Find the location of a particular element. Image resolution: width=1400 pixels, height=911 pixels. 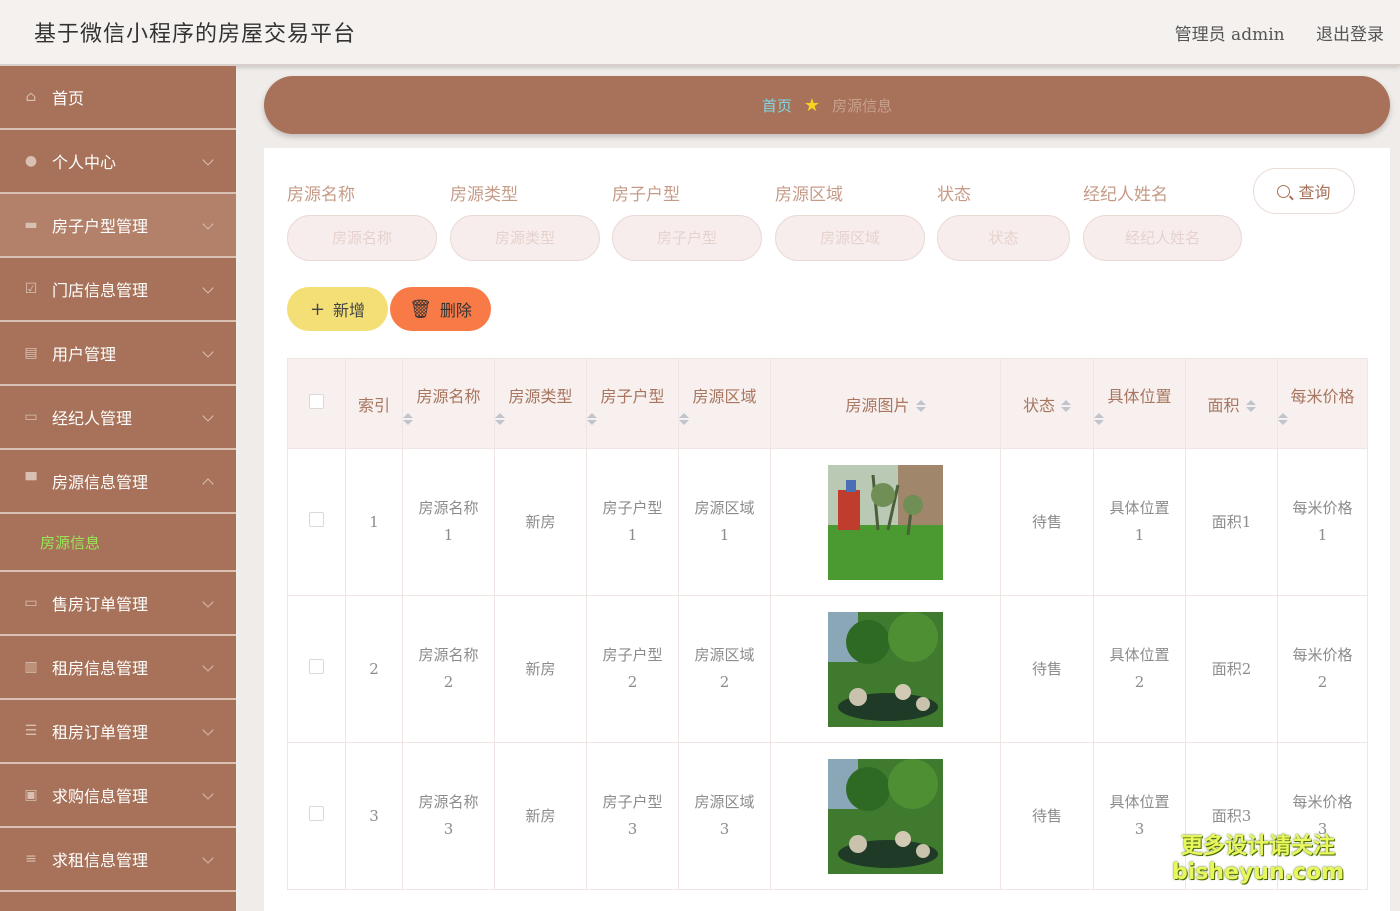

listing-name-input is located at coordinates (362, 238).